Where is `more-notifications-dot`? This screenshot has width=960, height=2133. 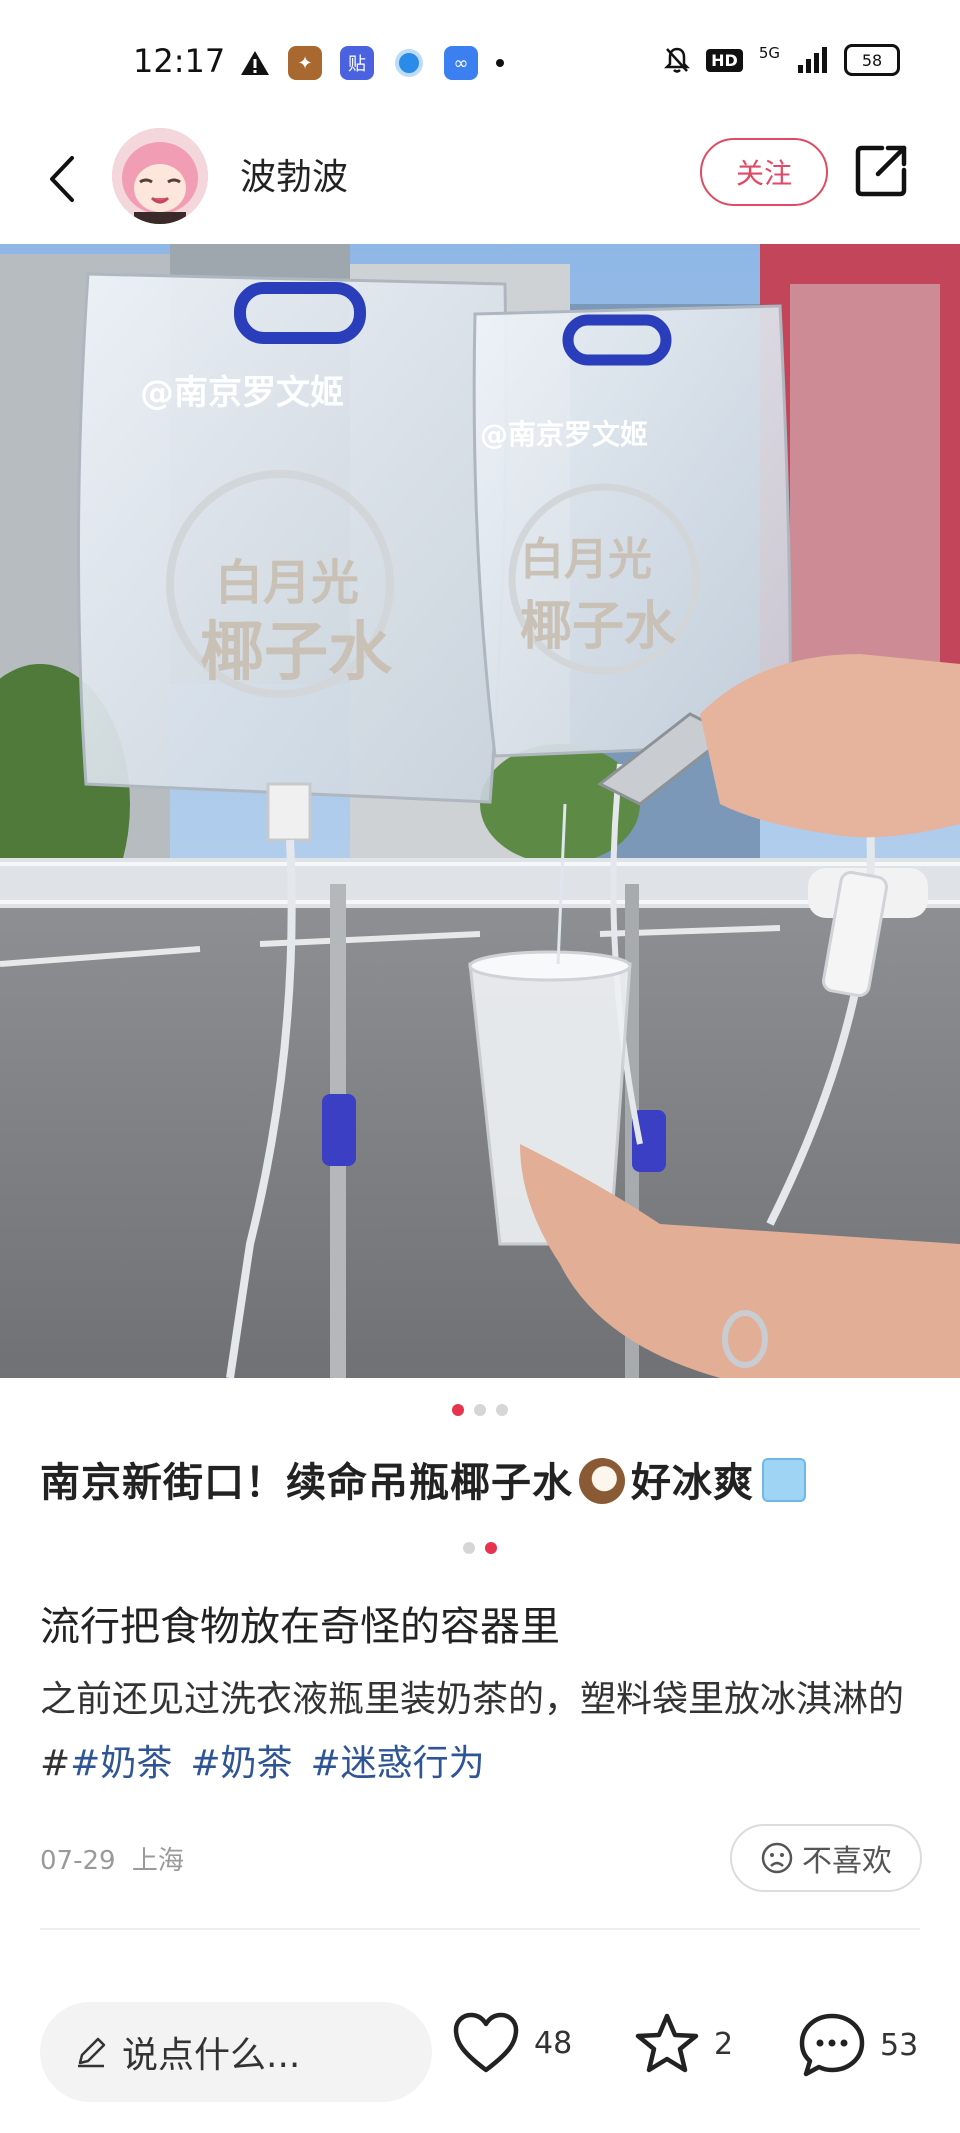 more-notifications-dot is located at coordinates (500, 63).